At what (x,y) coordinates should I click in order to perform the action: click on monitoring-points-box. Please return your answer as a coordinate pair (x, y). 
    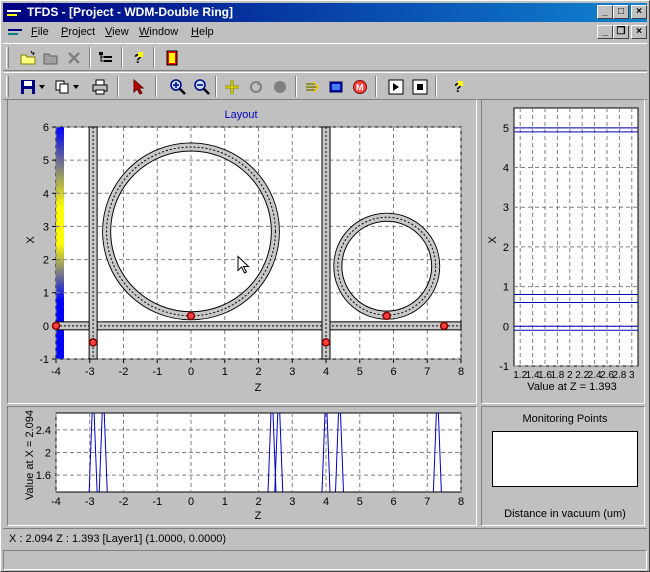
    Looking at the image, I should click on (565, 459).